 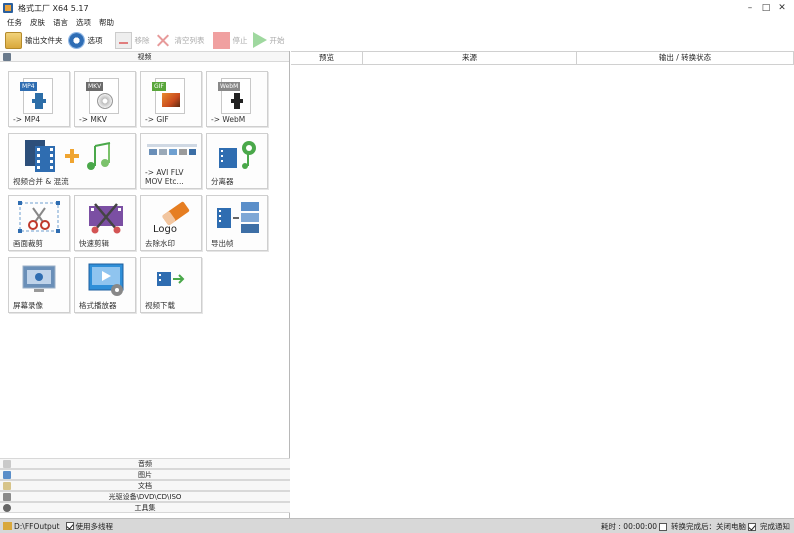 I want to click on category-disc: 光驱设备\DVD\CD\ISO, so click(x=145, y=496).